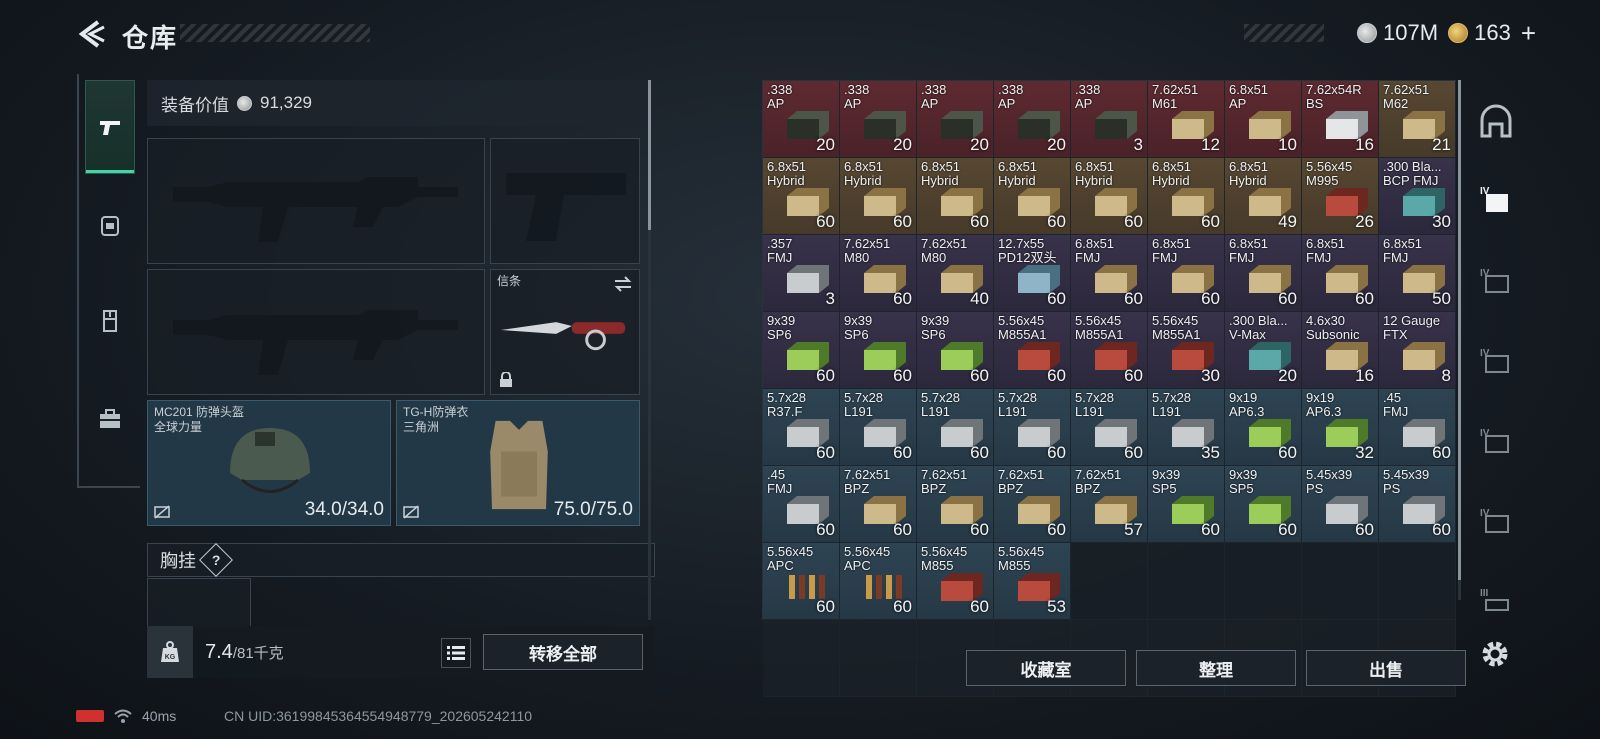  Describe the element at coordinates (1032, 581) in the screenshot. I see `storage-item-cell: 5.56x45 M855 53` at that location.